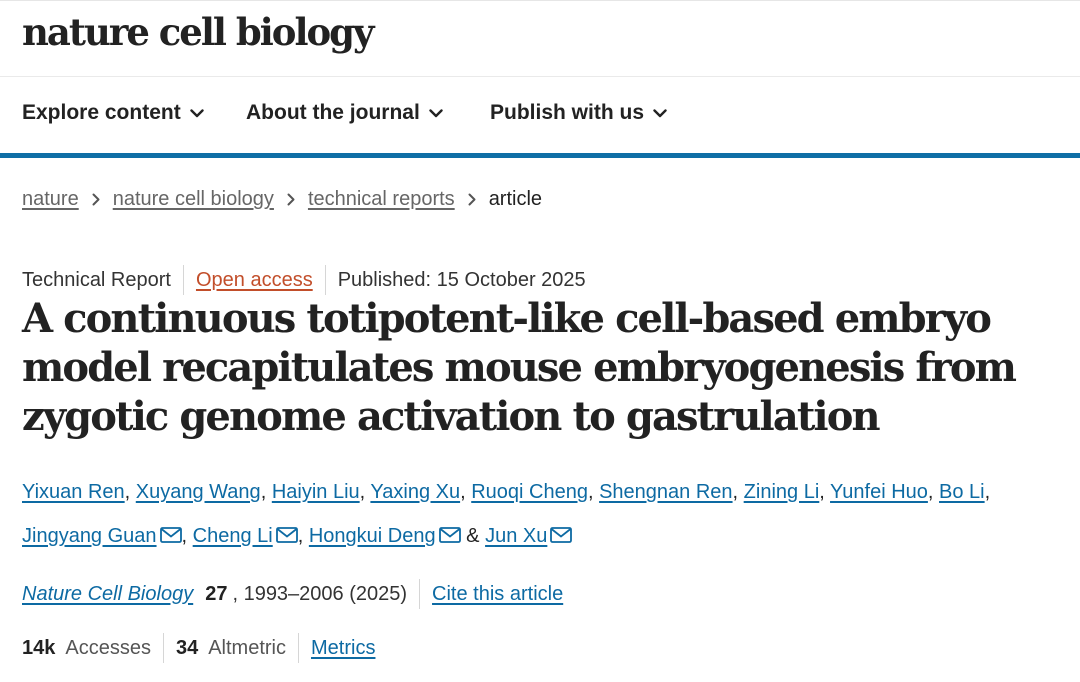  What do you see at coordinates (567, 112) in the screenshot?
I see `nav-publish-with-us-label: Publish with us` at bounding box center [567, 112].